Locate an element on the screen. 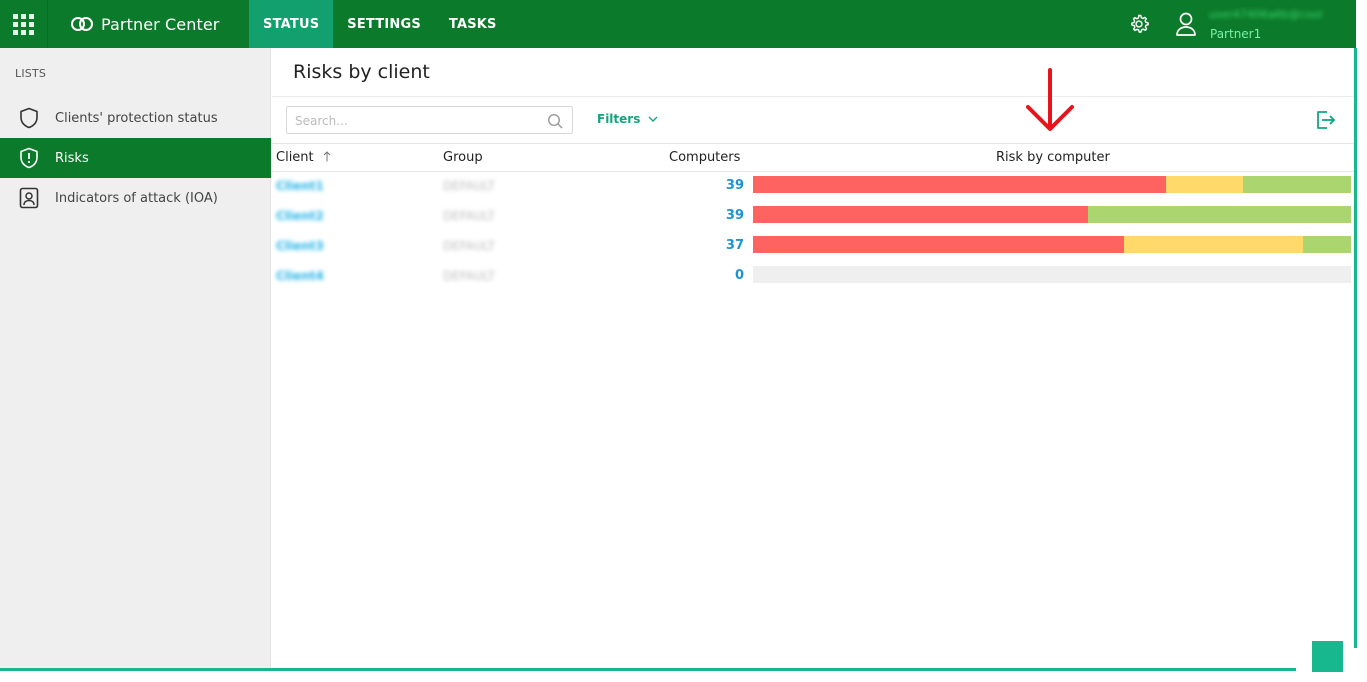 The height and width of the screenshot is (682, 1367). filters-label: Filters is located at coordinates (619, 119).